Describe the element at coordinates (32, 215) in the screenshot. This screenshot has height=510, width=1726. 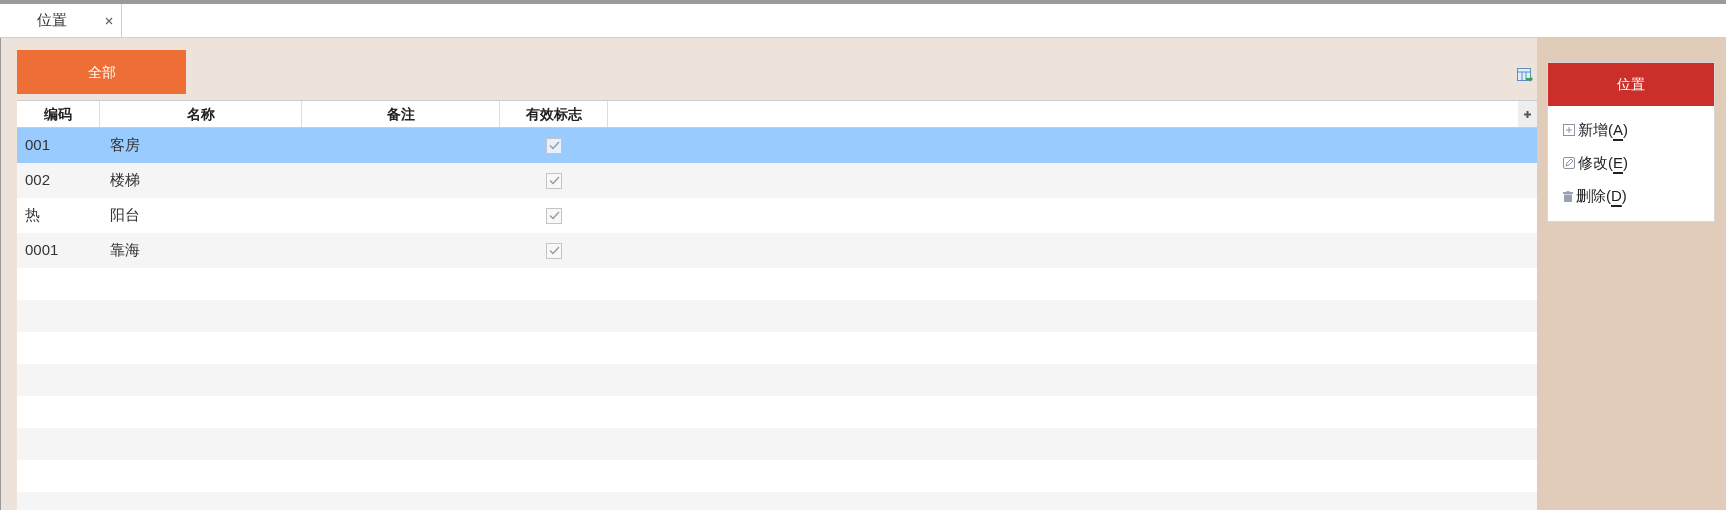
I see `table-cell-text: 热` at that location.